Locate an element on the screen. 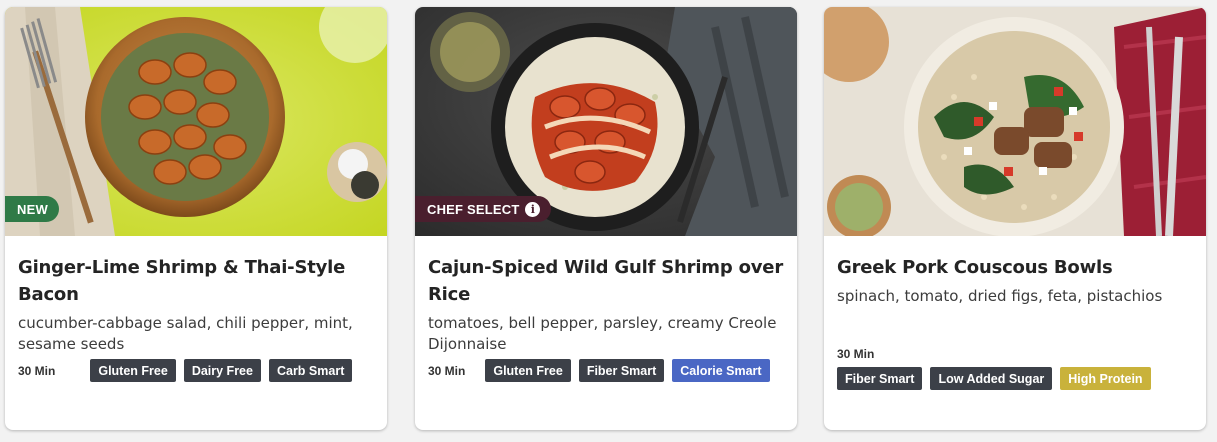 The image size is (1217, 442). recipe-meta: Fiber Smart Low Added Sugar High Protein is located at coordinates (1015, 378).